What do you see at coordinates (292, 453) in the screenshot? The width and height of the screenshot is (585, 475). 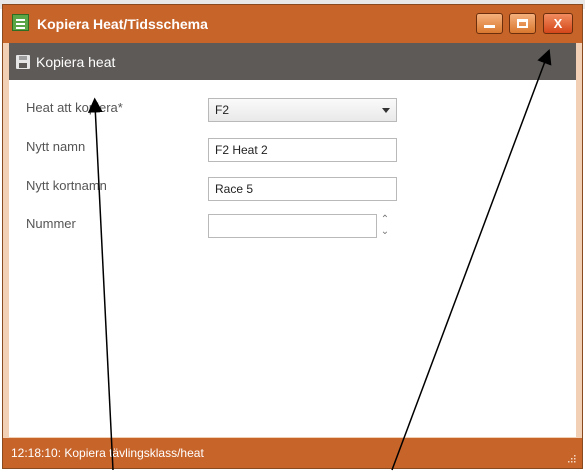 I see `status-bar: 12:18:10: Kopiera tävlingsklass/heat` at bounding box center [292, 453].